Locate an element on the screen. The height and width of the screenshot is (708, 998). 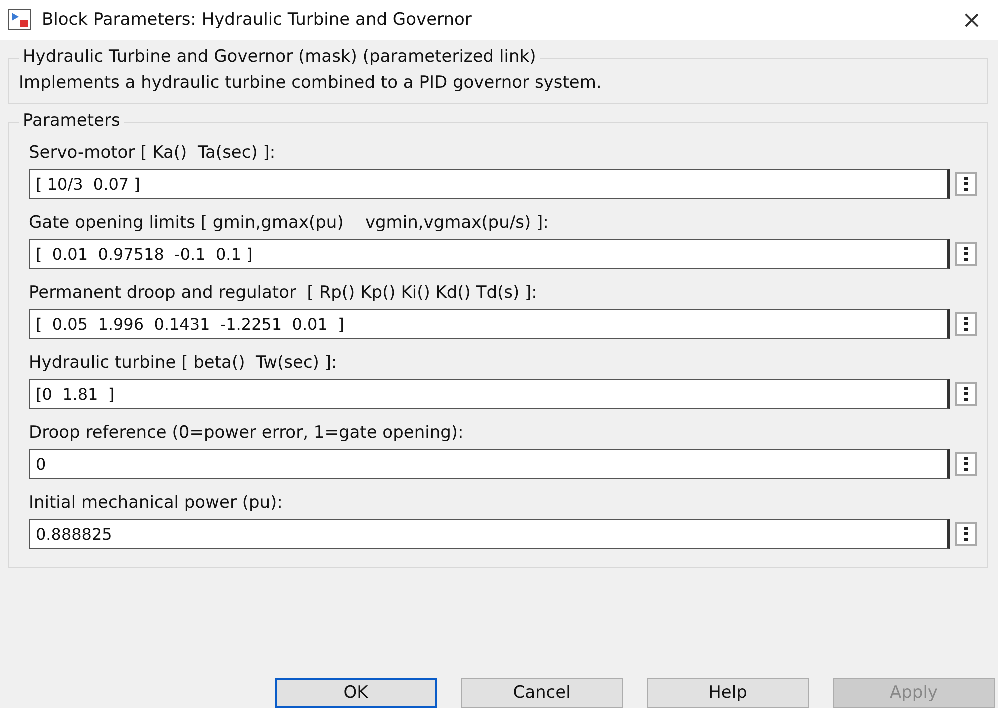
parameter-label: Initial mechanical power (pu): is located at coordinates (156, 503).